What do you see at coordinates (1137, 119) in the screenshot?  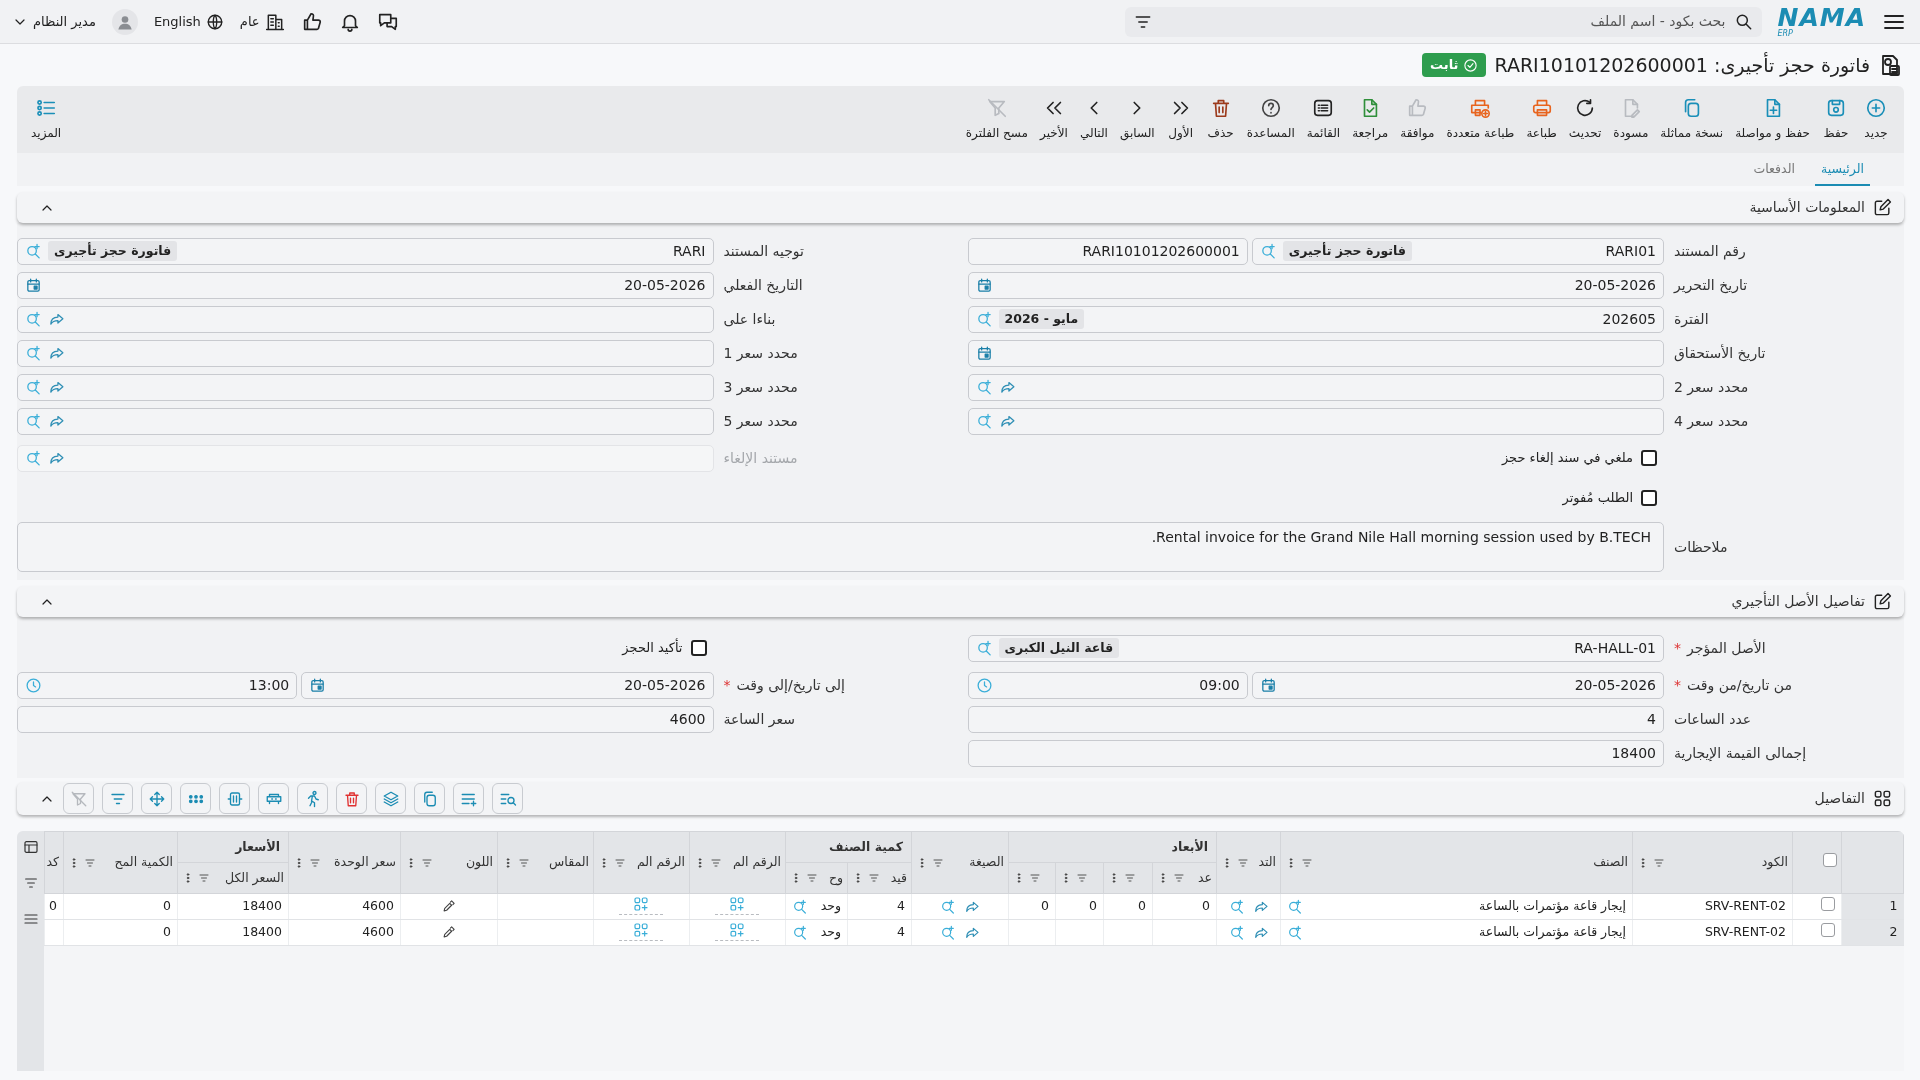 I see `previous-button: السابق` at bounding box center [1137, 119].